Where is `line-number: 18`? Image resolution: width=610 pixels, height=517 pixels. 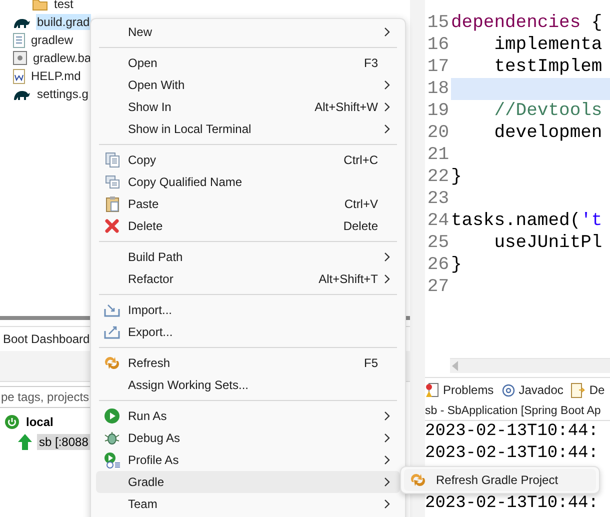 line-number: 18 is located at coordinates (438, 89).